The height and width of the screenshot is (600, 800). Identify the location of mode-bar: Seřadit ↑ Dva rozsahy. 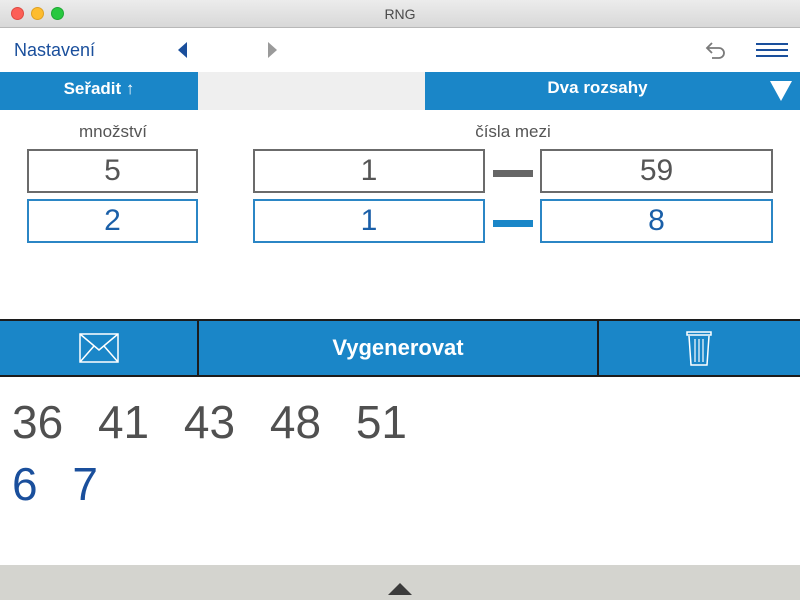
(400, 91).